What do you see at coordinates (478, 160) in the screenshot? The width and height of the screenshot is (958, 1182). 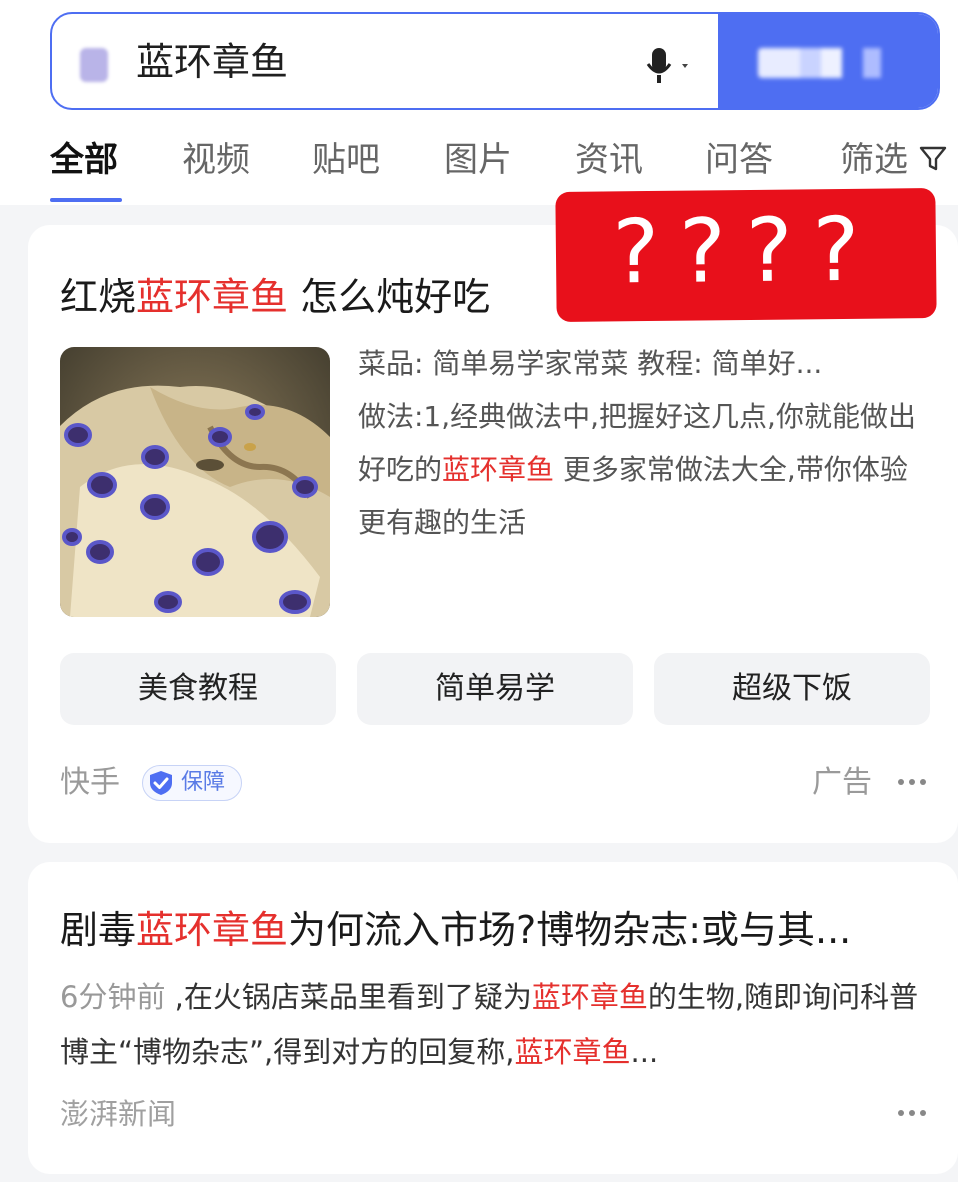 I see `tab-images: 图片` at bounding box center [478, 160].